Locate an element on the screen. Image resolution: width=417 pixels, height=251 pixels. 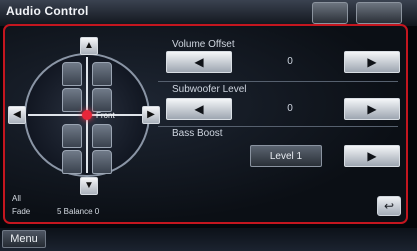
fader-up-button: ▲ is located at coordinates (89, 46).